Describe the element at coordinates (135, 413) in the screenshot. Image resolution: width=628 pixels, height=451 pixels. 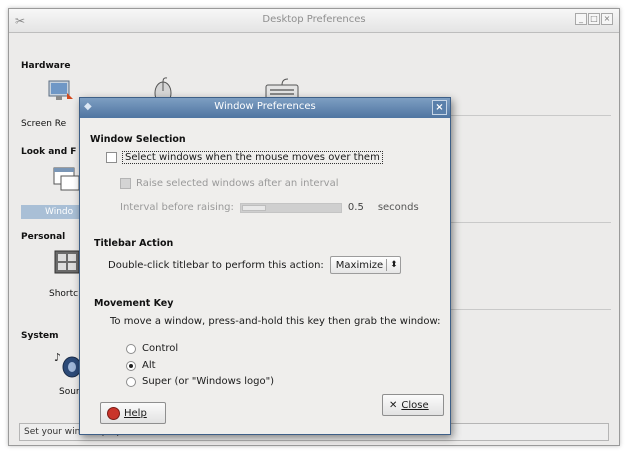
I see `help-button-label: Help` at that location.